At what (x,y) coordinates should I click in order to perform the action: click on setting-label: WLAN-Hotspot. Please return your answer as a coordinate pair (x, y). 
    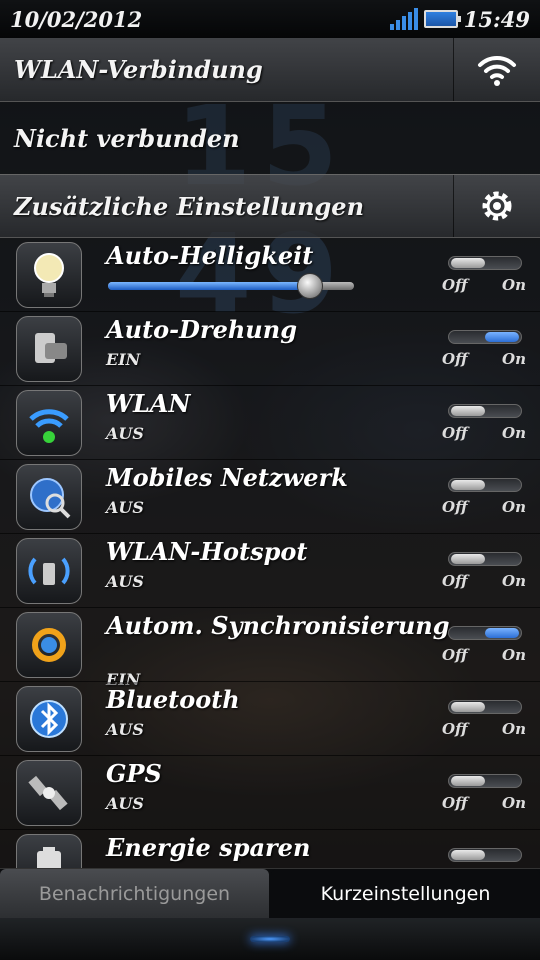
    Looking at the image, I should click on (207, 551).